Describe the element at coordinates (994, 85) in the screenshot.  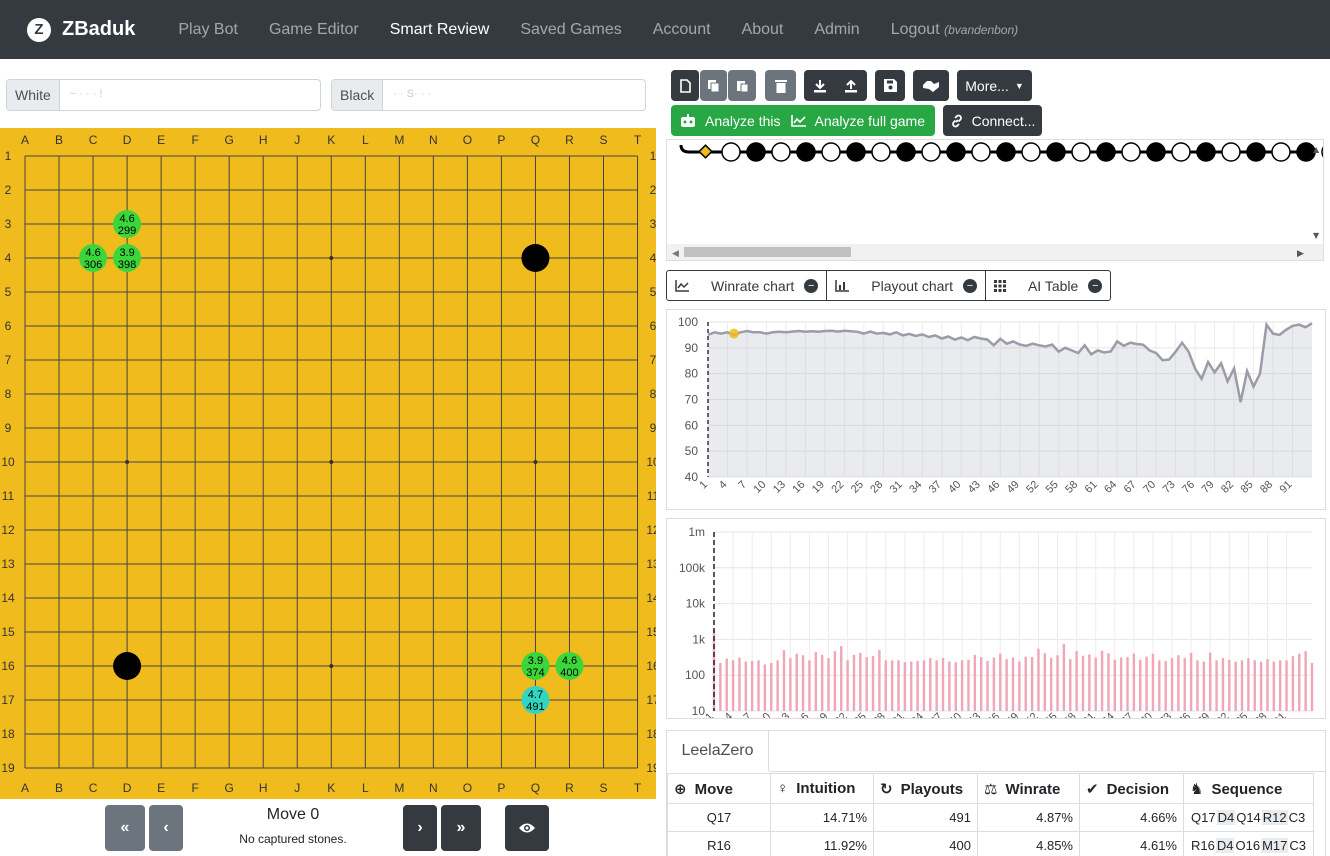
I see `more-dropdown-button: More... ▼` at that location.